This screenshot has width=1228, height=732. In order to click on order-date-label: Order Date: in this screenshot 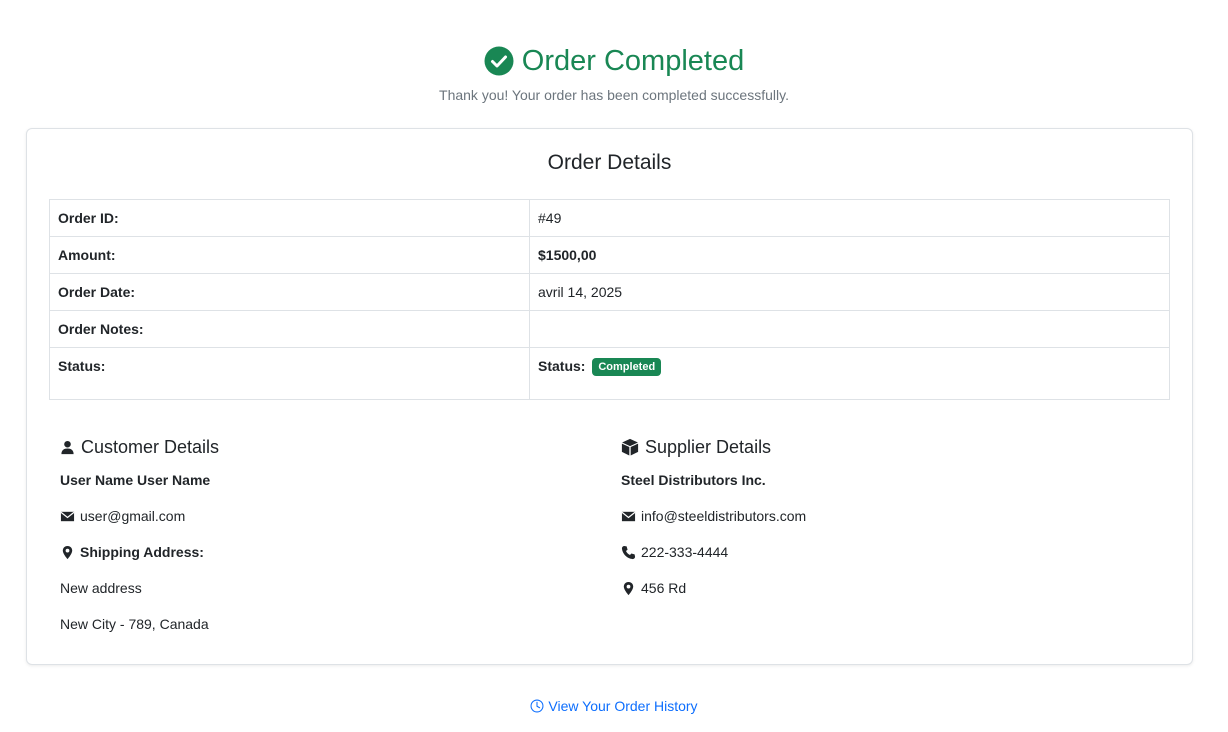, I will do `click(289, 292)`.